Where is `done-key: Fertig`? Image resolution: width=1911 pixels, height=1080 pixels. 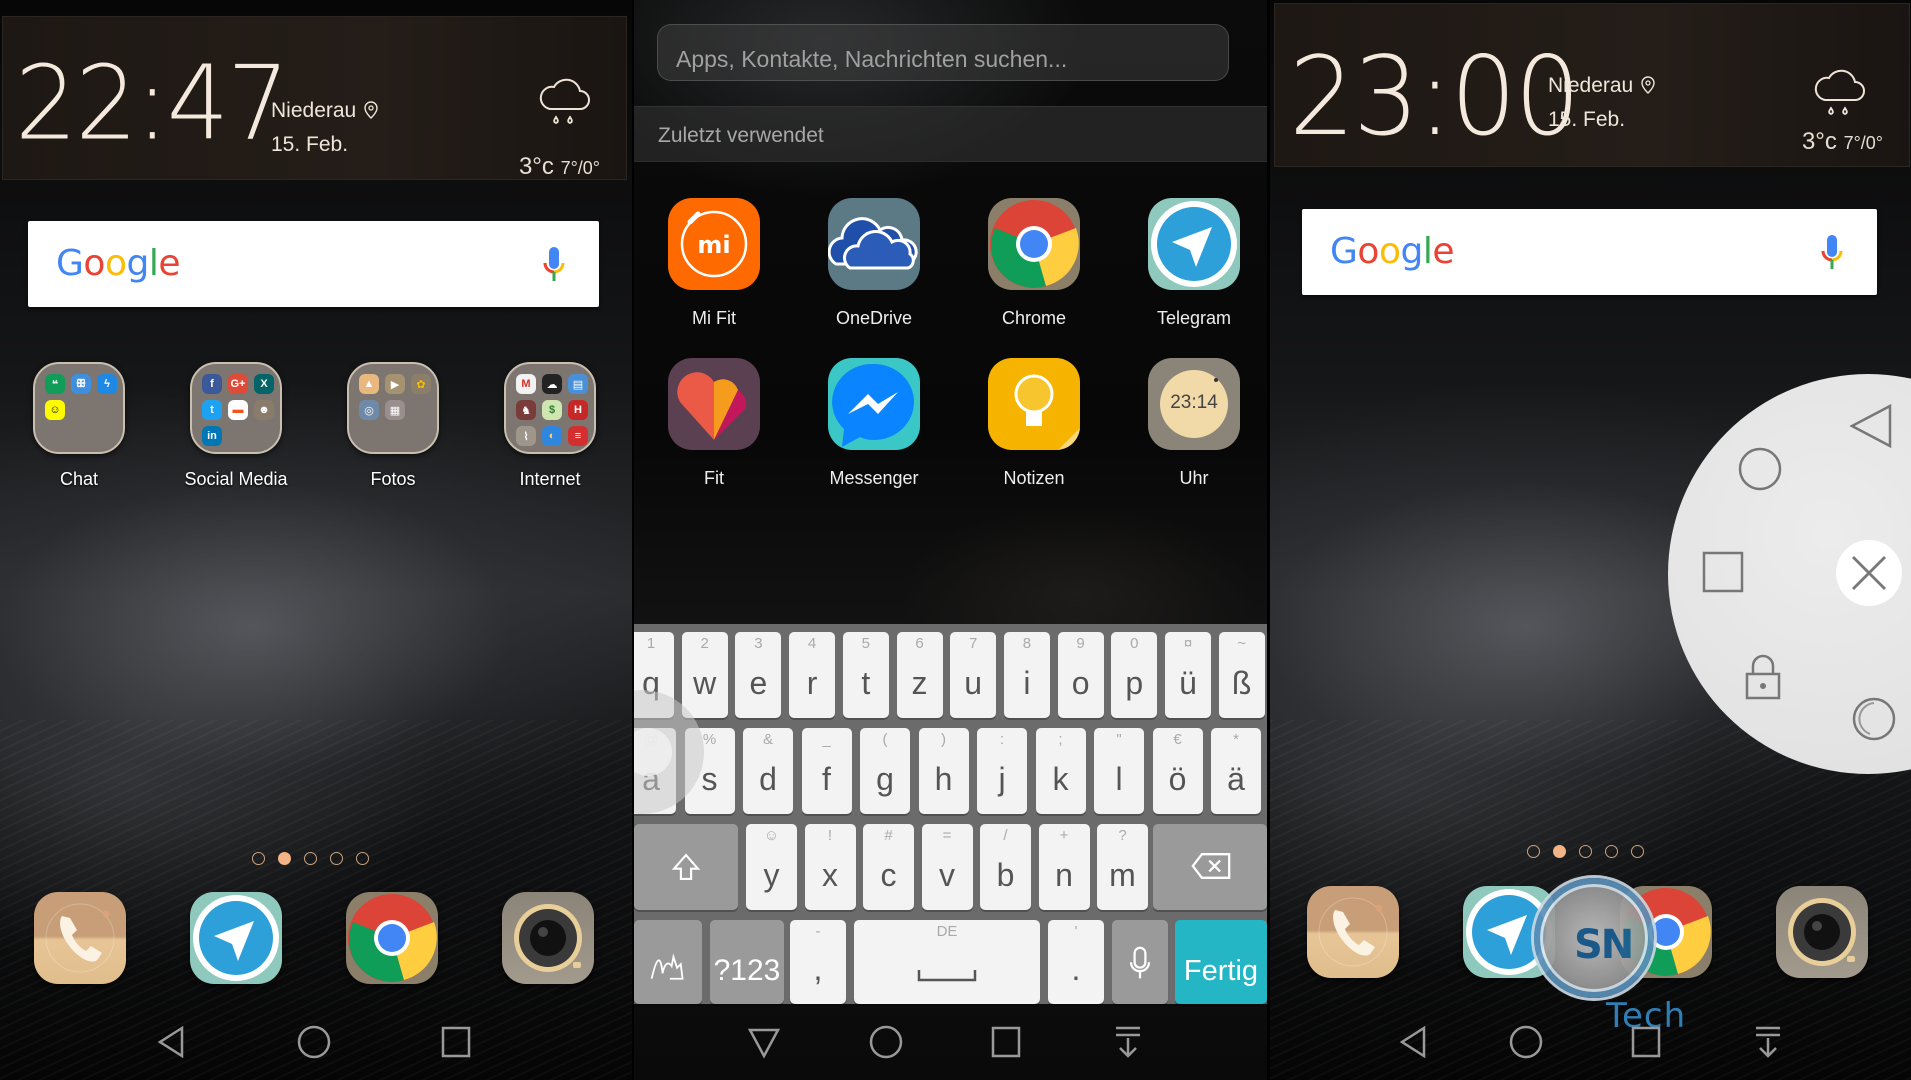
done-key: Fertig is located at coordinates (1221, 962).